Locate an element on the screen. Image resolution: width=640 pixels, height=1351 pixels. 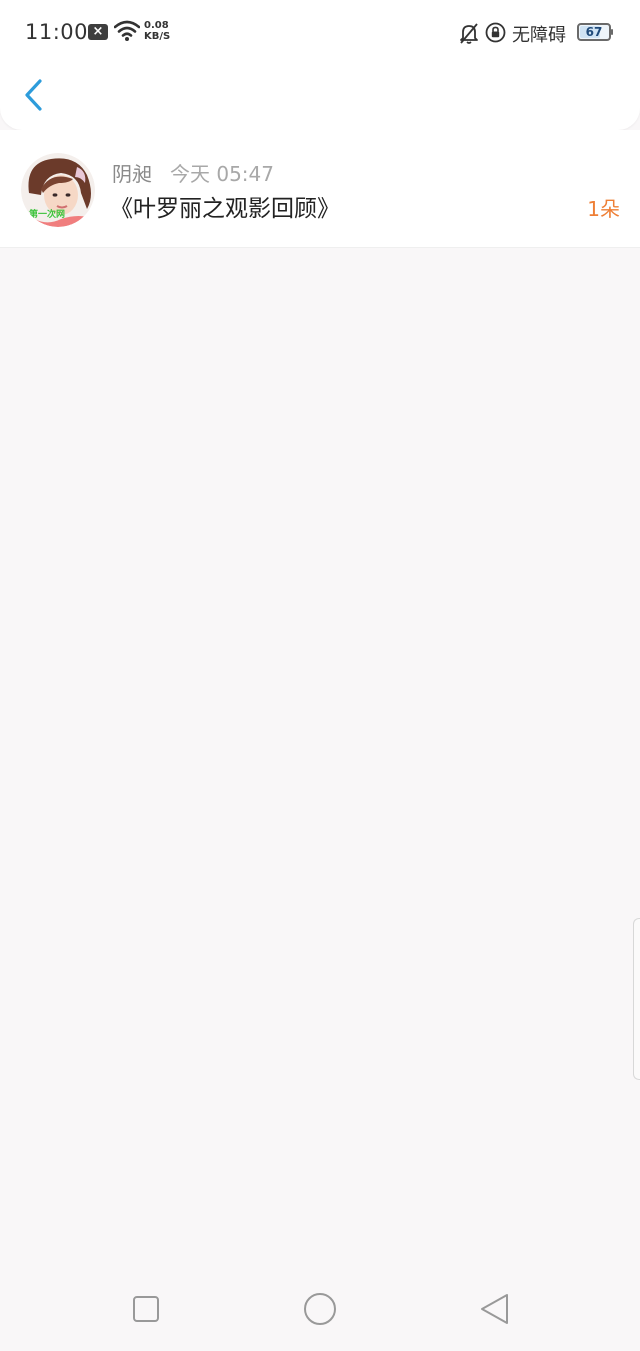
network-speed: 0.08 KB/S is located at coordinates (159, 31).